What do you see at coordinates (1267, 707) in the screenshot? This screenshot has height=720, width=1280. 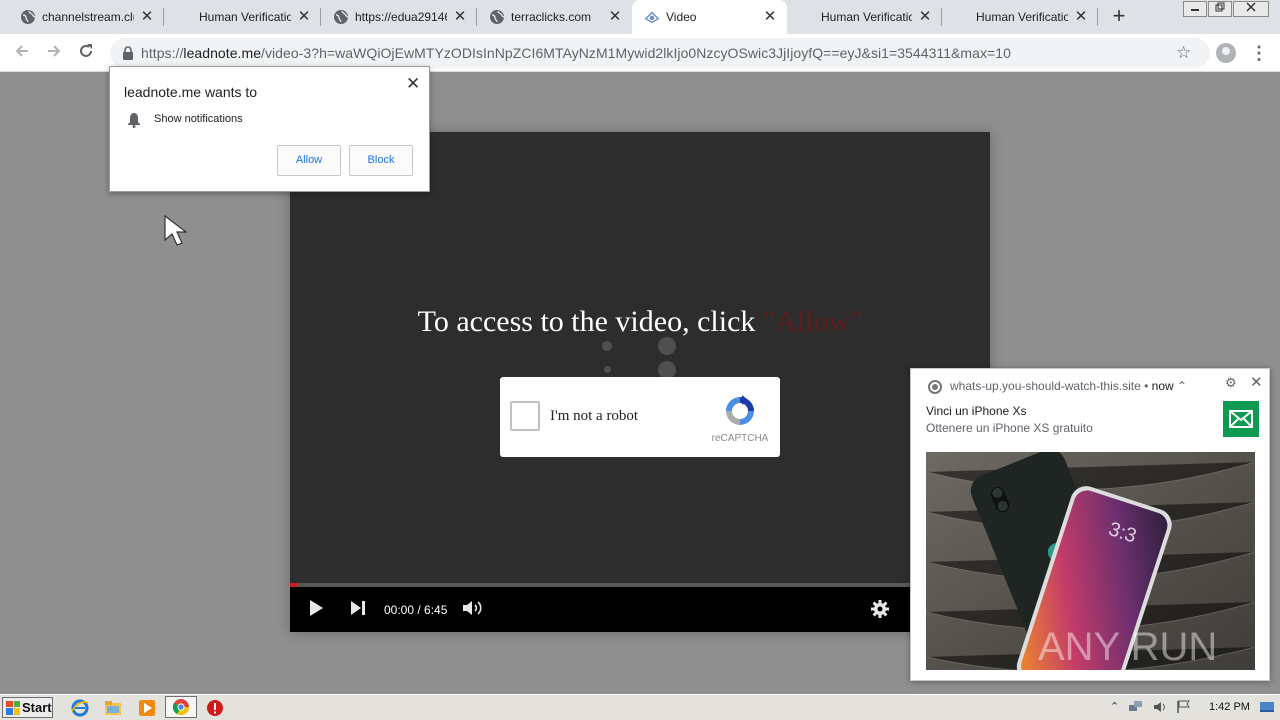 I see `show-desktop-icon` at bounding box center [1267, 707].